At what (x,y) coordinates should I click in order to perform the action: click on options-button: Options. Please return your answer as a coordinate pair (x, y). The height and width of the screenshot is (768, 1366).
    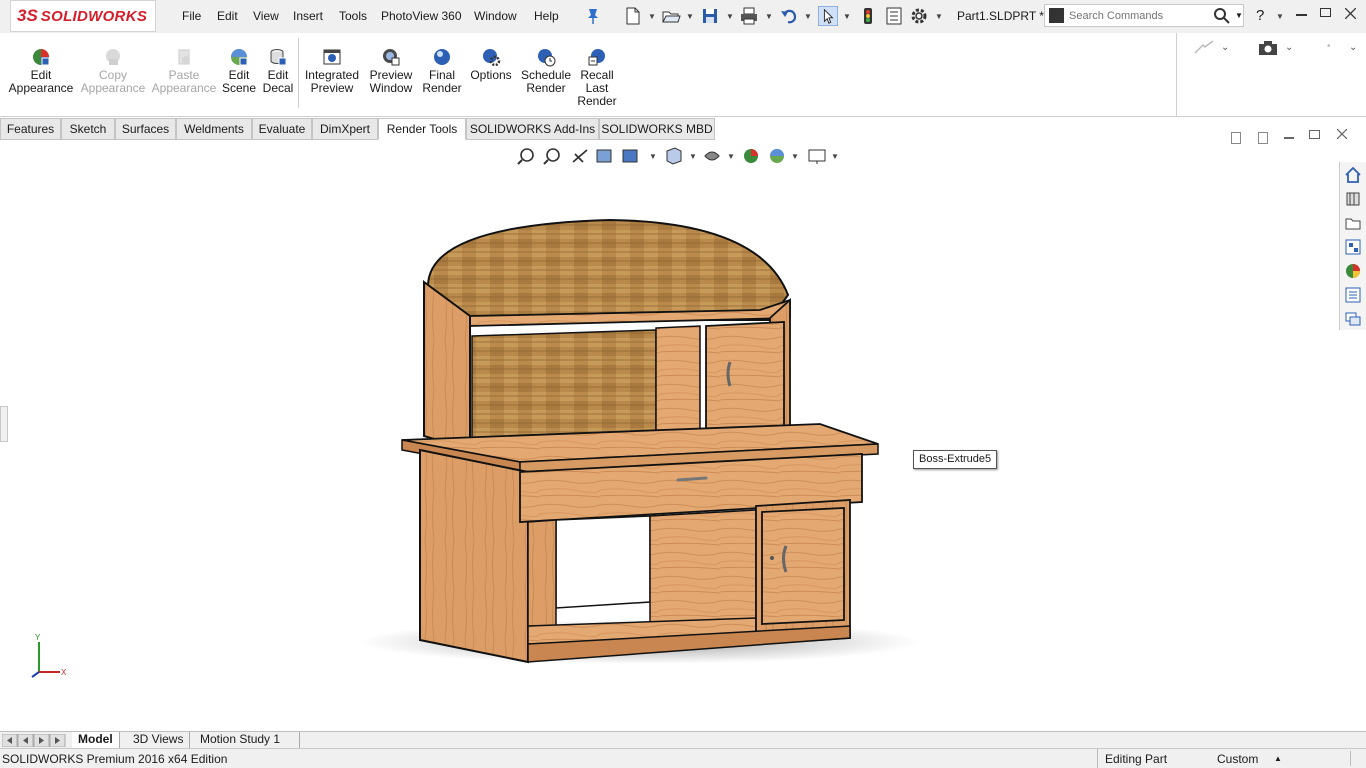
    Looking at the image, I should click on (491, 64).